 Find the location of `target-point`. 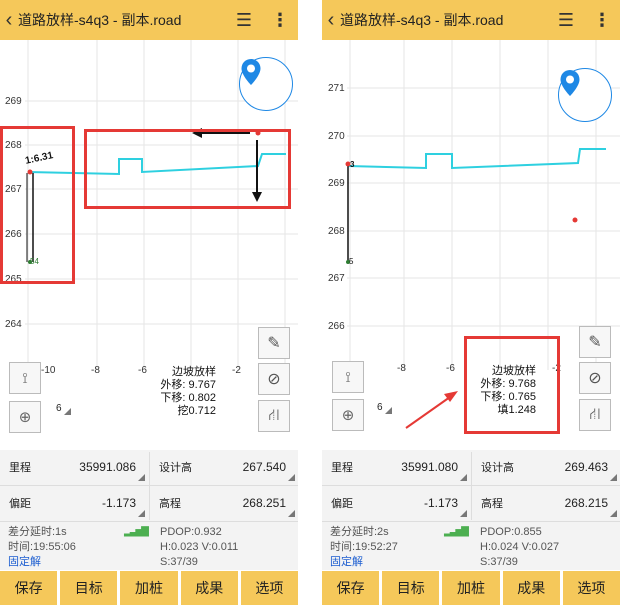

target-point is located at coordinates (575, 220).